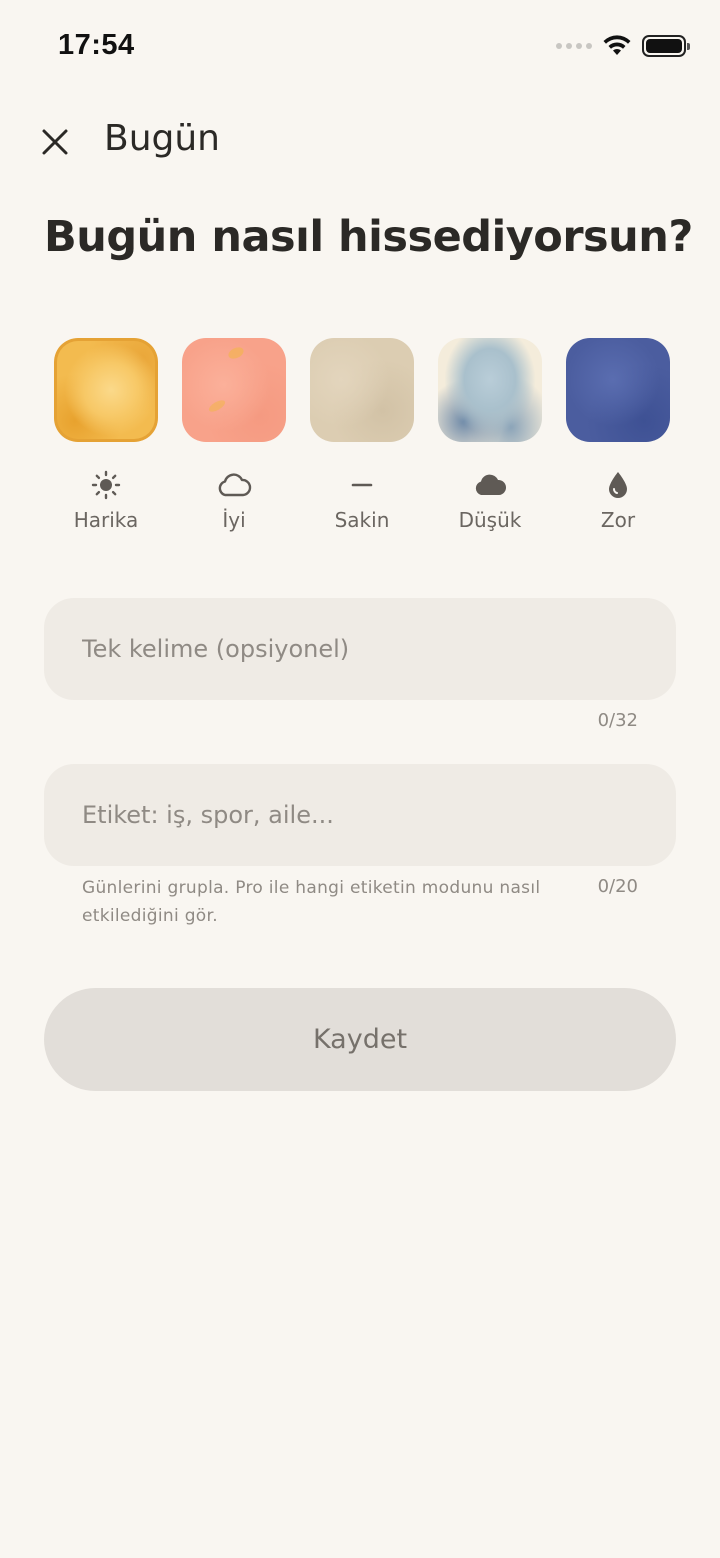  I want to click on mood-label: Harika, so click(106, 520).